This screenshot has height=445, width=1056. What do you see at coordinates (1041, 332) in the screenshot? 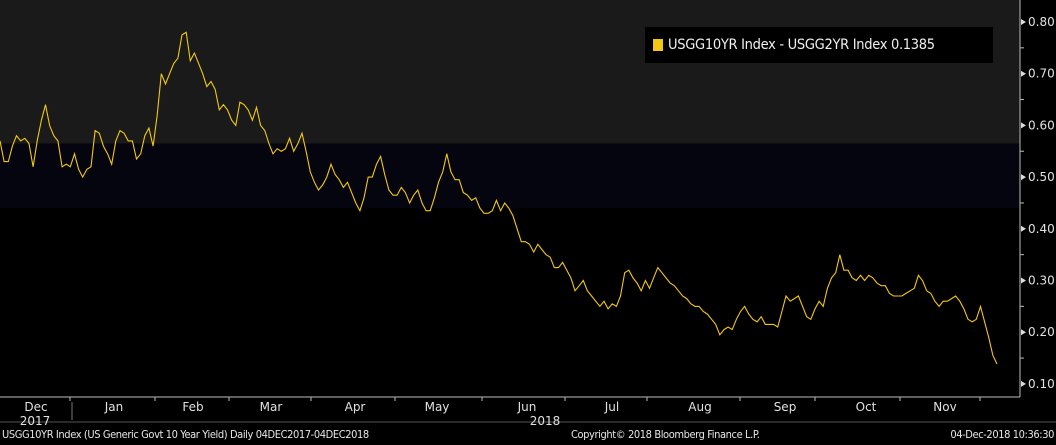
I see `y-tick-label: 0.20` at bounding box center [1041, 332].